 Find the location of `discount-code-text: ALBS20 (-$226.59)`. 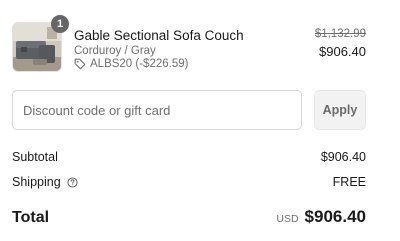

discount-code-text: ALBS20 (-$226.59) is located at coordinates (139, 64).